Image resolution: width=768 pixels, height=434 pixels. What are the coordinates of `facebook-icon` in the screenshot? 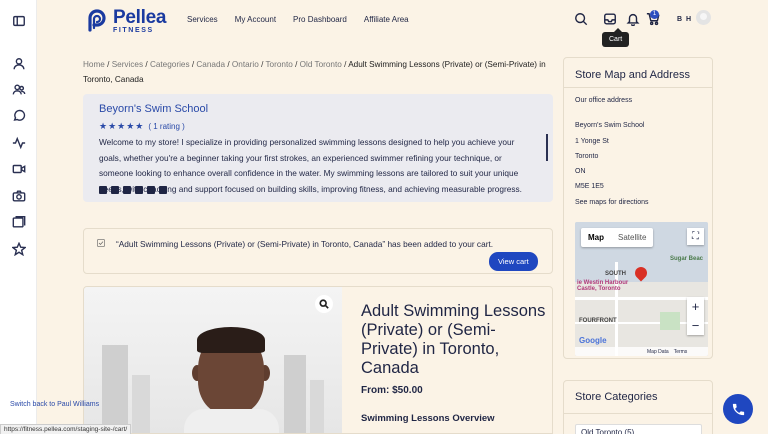 It's located at (127, 190).